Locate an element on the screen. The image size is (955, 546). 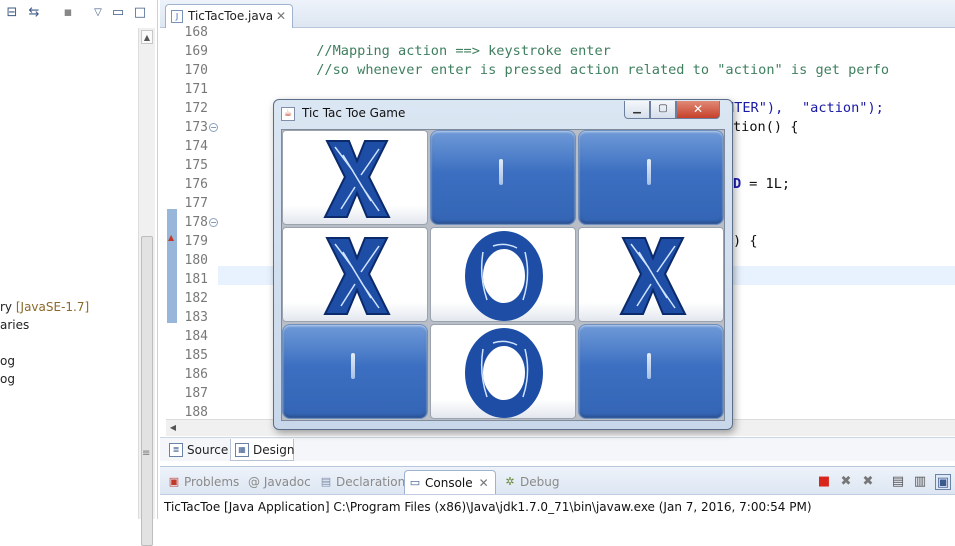
terminate-icon: ■ is located at coordinates (824, 482).